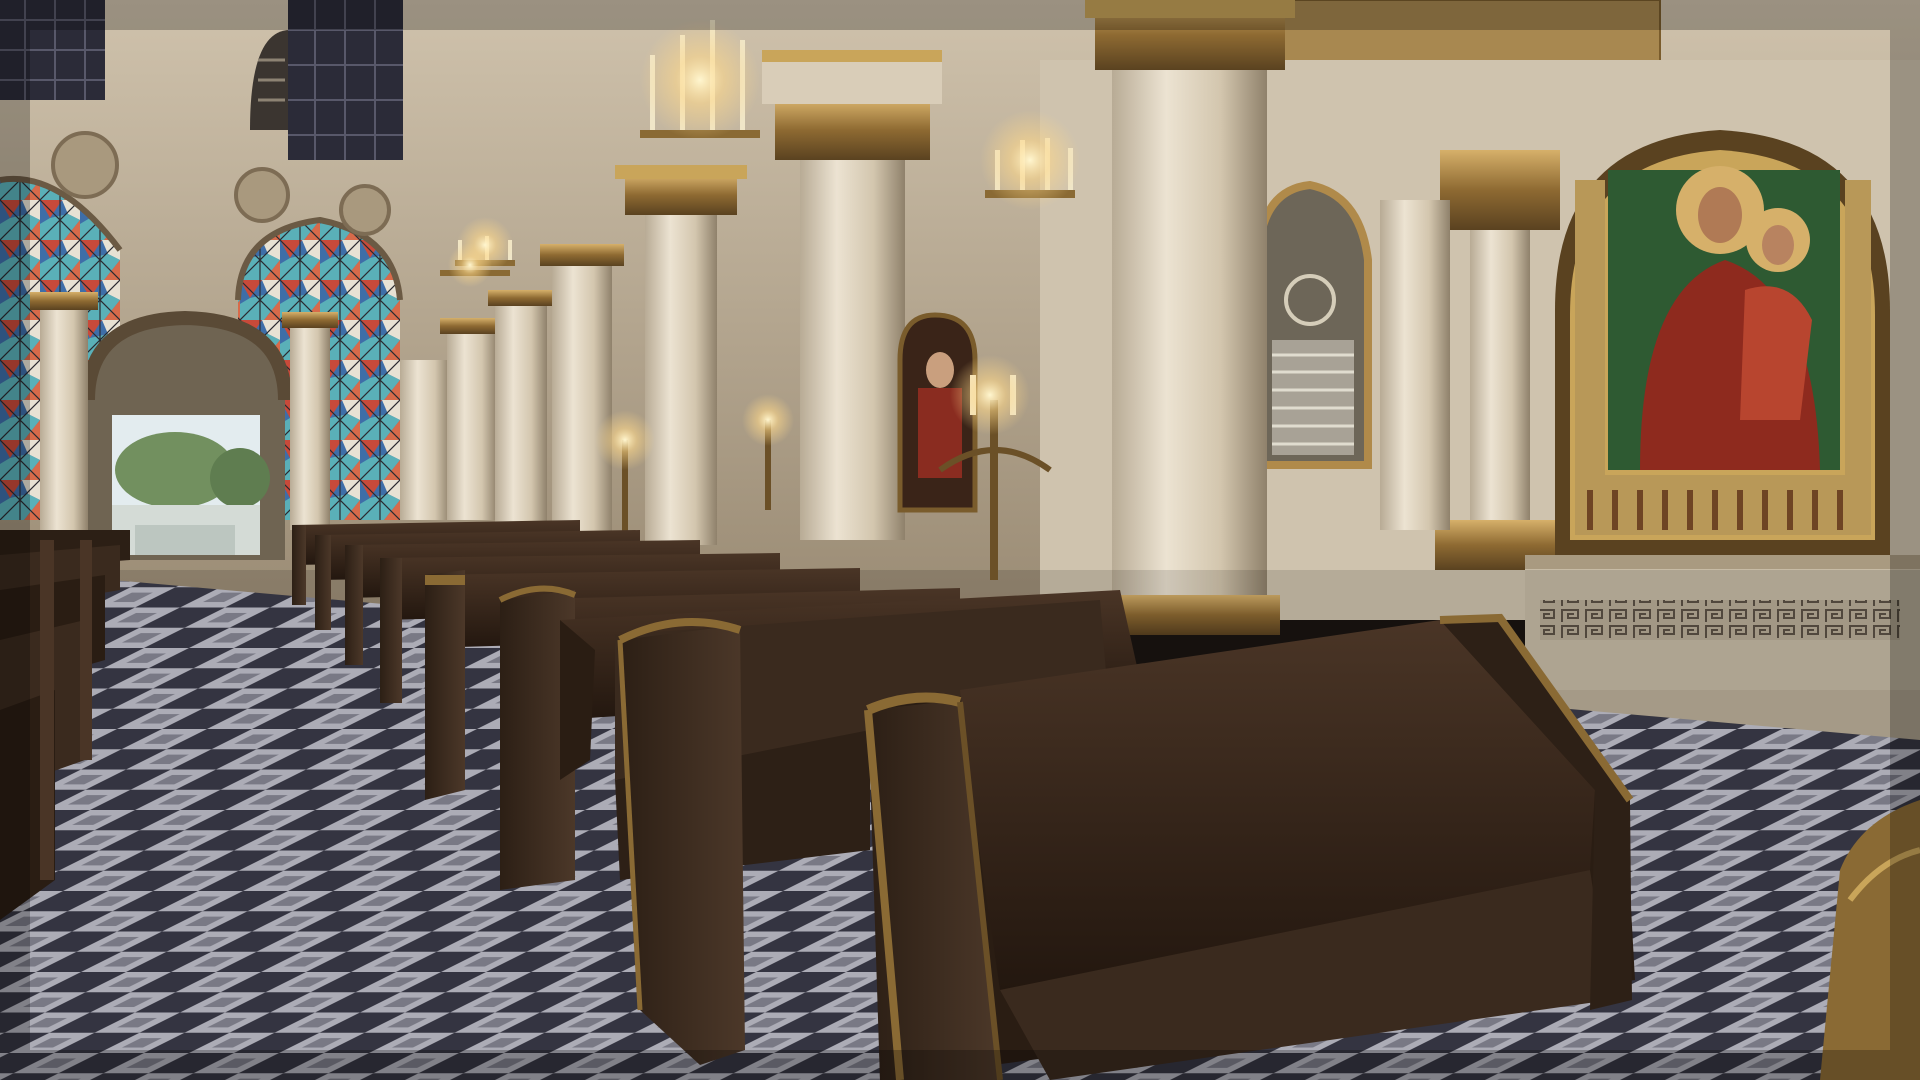  I want to click on open-doorway, so click(186, 435).